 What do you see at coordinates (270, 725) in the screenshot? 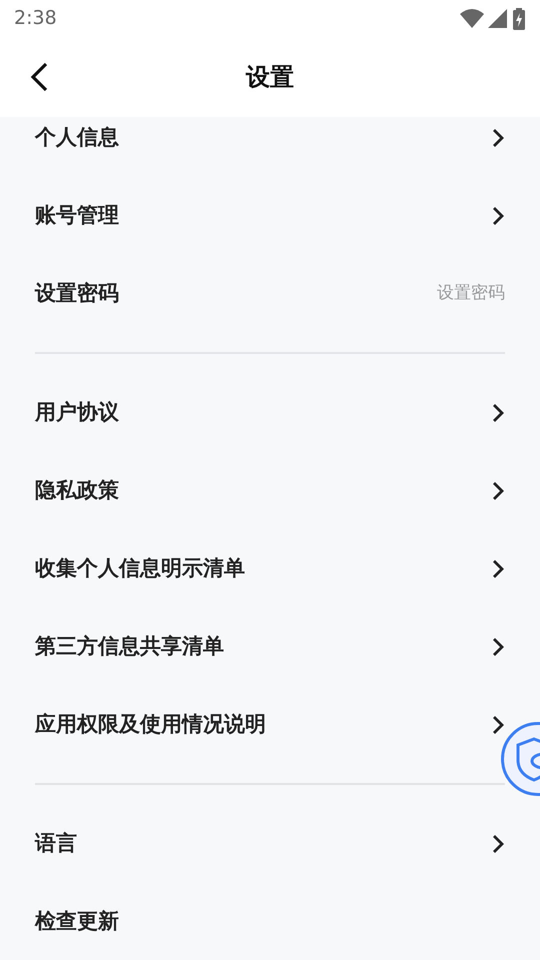
I see `settings-row: 应用权限及使用情况说明` at bounding box center [270, 725].